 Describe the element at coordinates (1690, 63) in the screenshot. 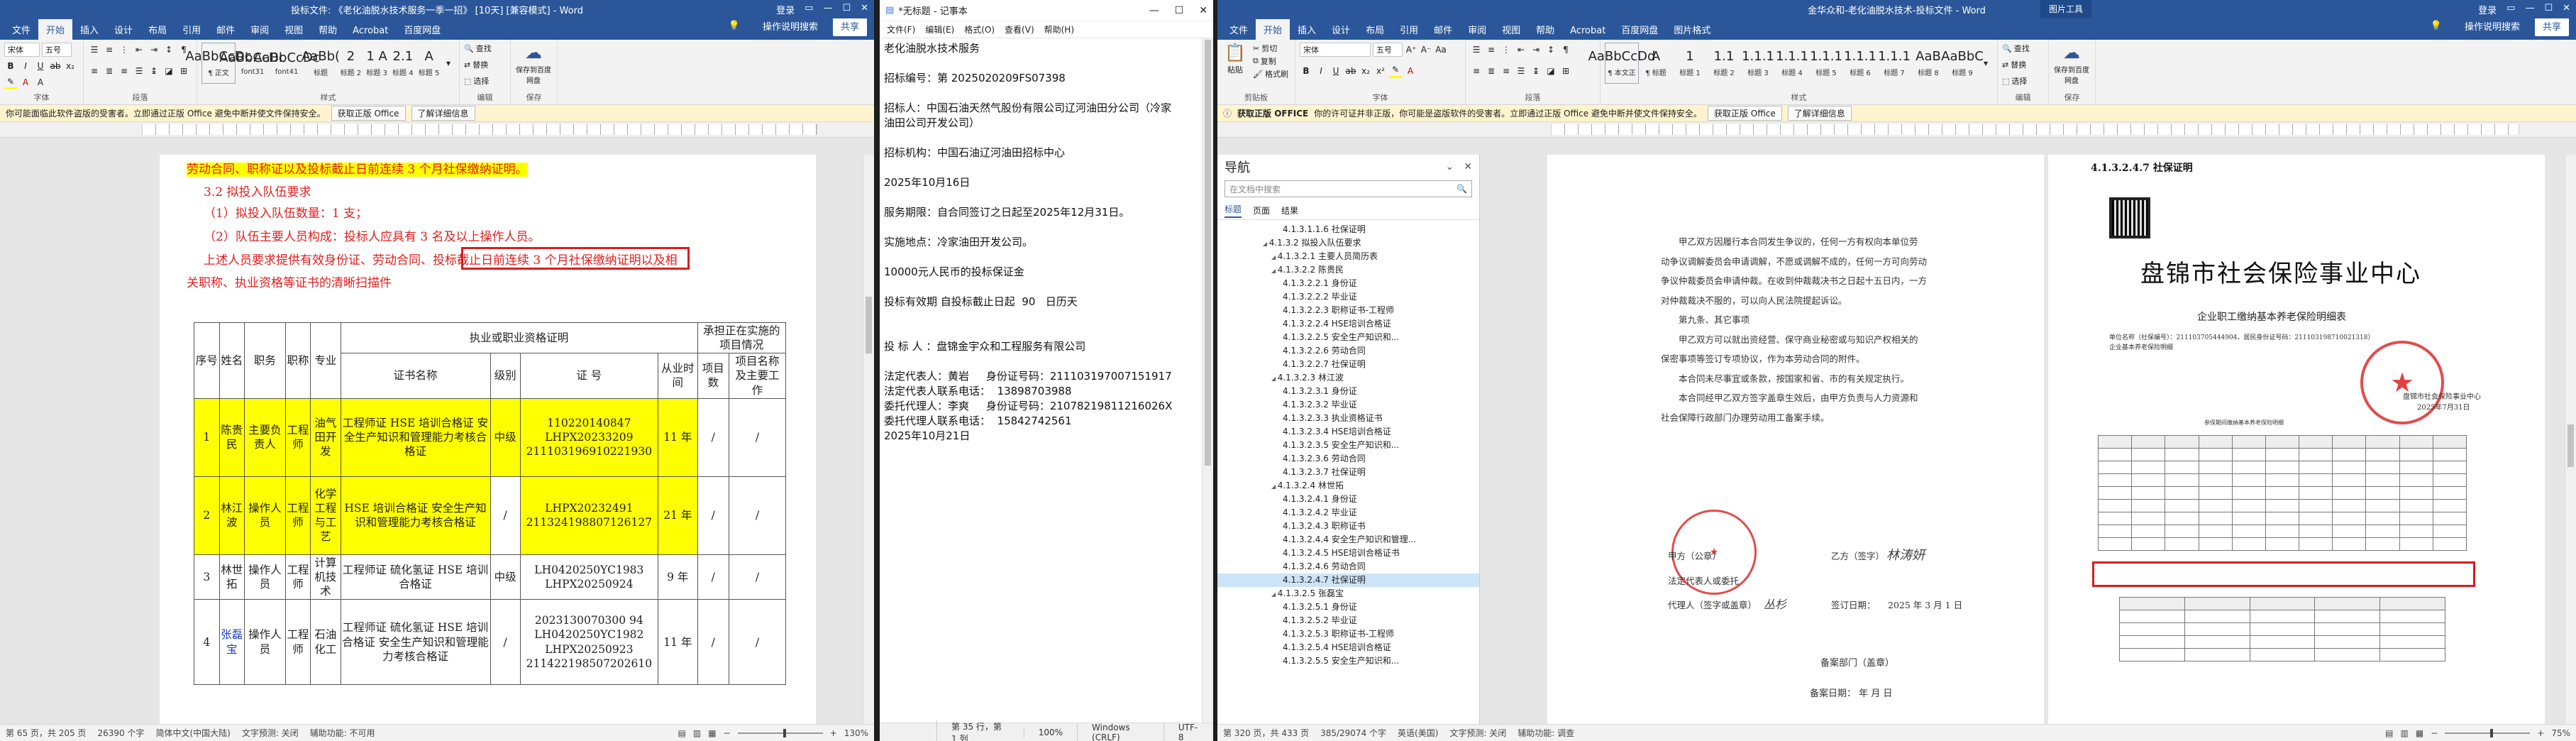

I see `style-gallery-item: 1 标题 1` at that location.